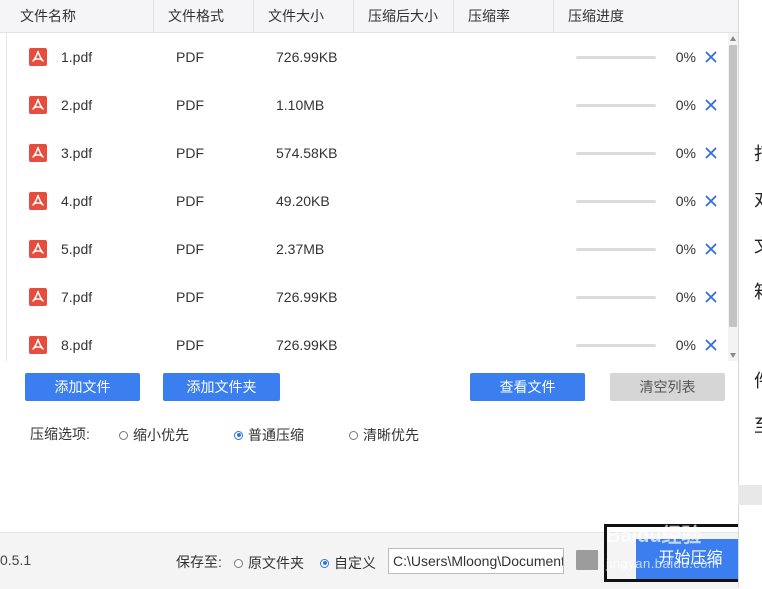  What do you see at coordinates (504, 16) in the screenshot?
I see `column-header-ratio: 压缩率` at bounding box center [504, 16].